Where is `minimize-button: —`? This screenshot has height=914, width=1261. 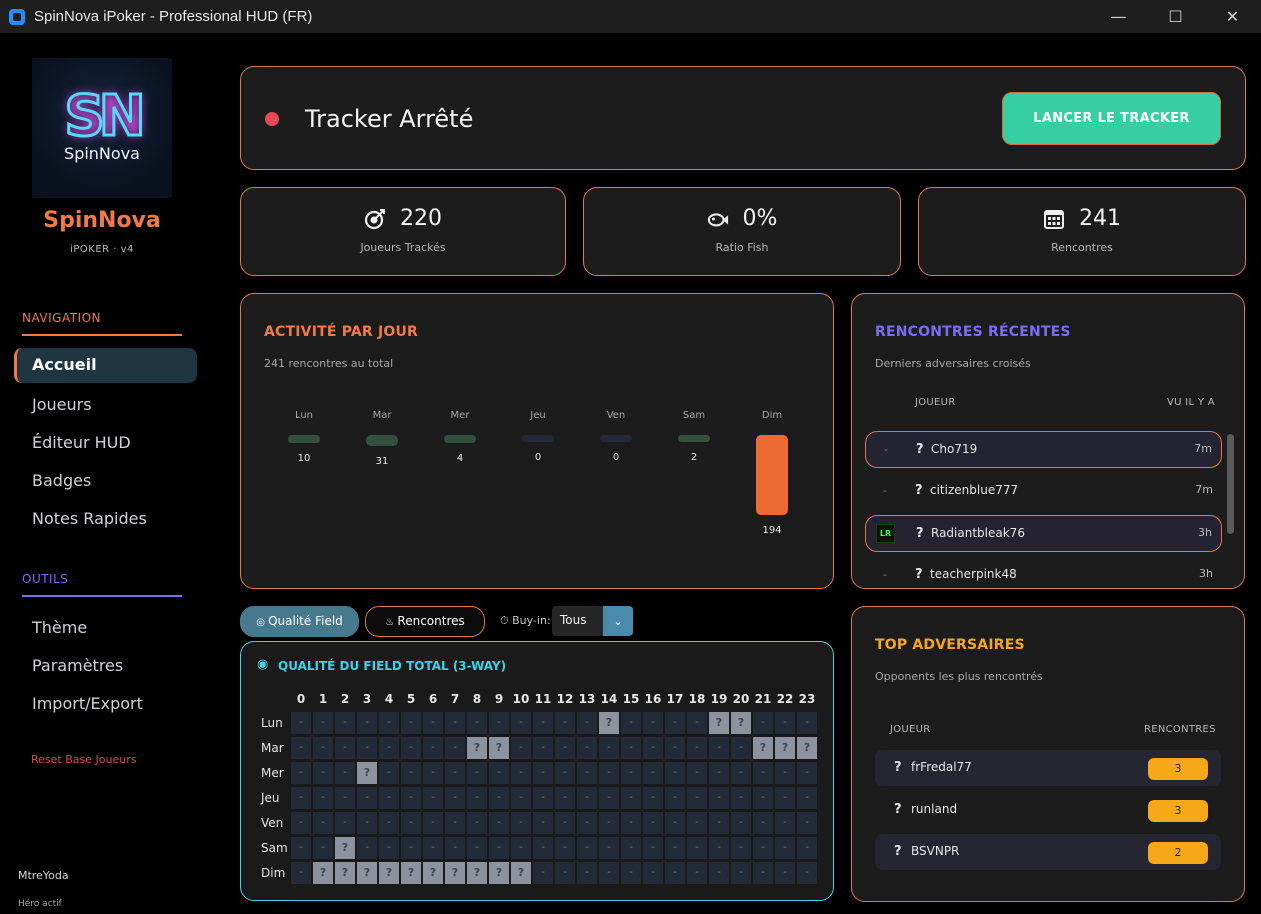 minimize-button: — is located at coordinates (1118, 16).